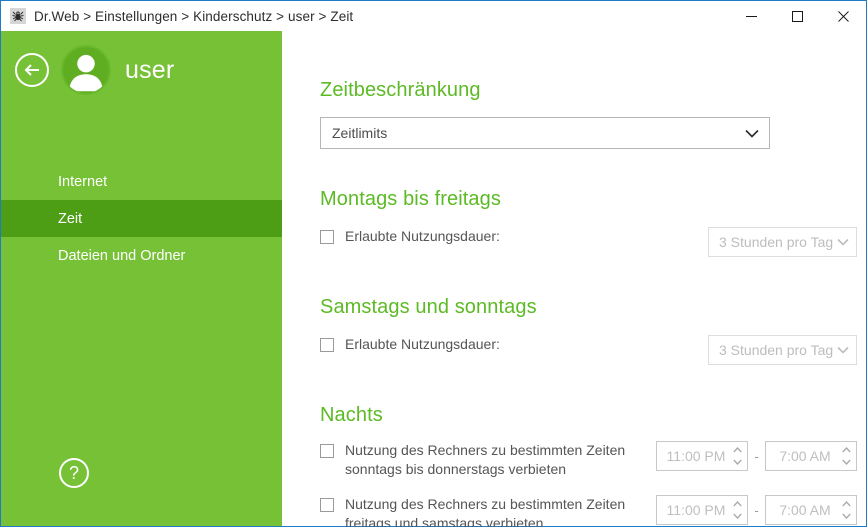 This screenshot has height=527, width=867. I want to click on spider-icon, so click(18, 16).